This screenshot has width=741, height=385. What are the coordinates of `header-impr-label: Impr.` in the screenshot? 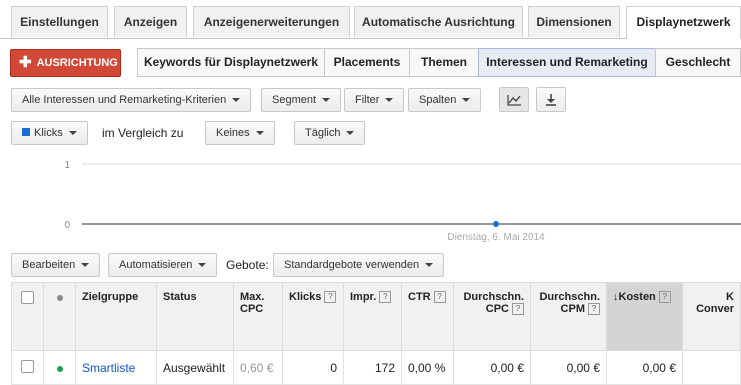 It's located at (363, 297).